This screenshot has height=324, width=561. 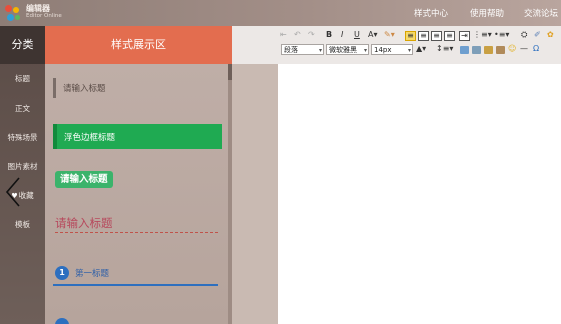 What do you see at coordinates (423, 36) in the screenshot?
I see `align-center-icon: ≡` at bounding box center [423, 36].